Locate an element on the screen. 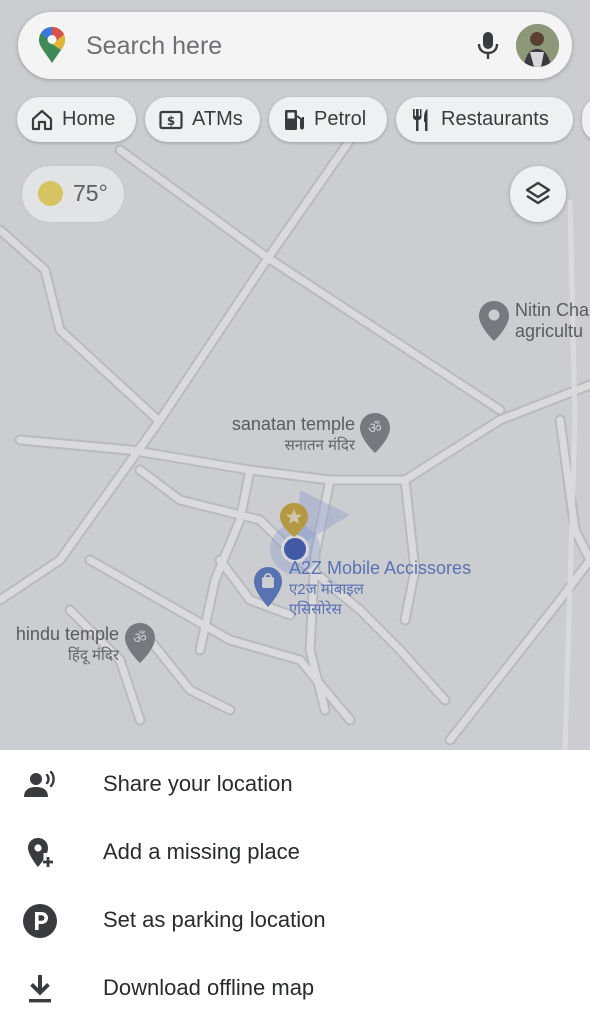  poi-label-a2z-mobile: A2Z Mobile Accissores is located at coordinates (380, 568).